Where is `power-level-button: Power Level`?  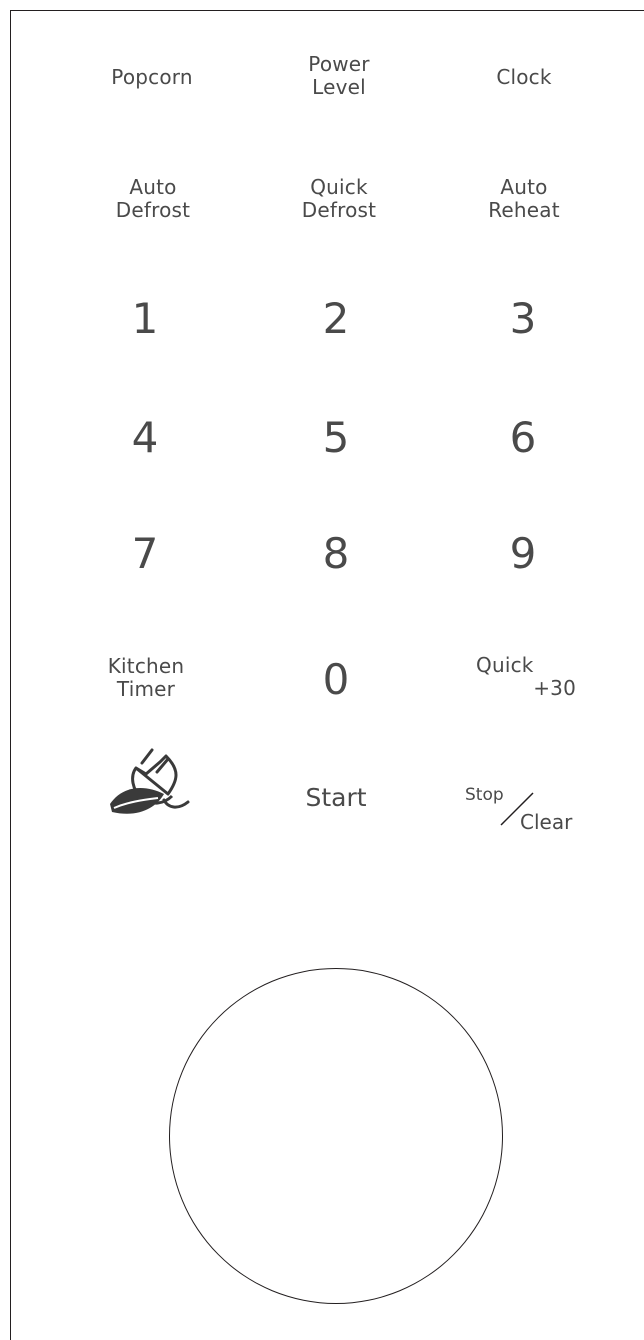
power-level-button: Power Level is located at coordinates (339, 76).